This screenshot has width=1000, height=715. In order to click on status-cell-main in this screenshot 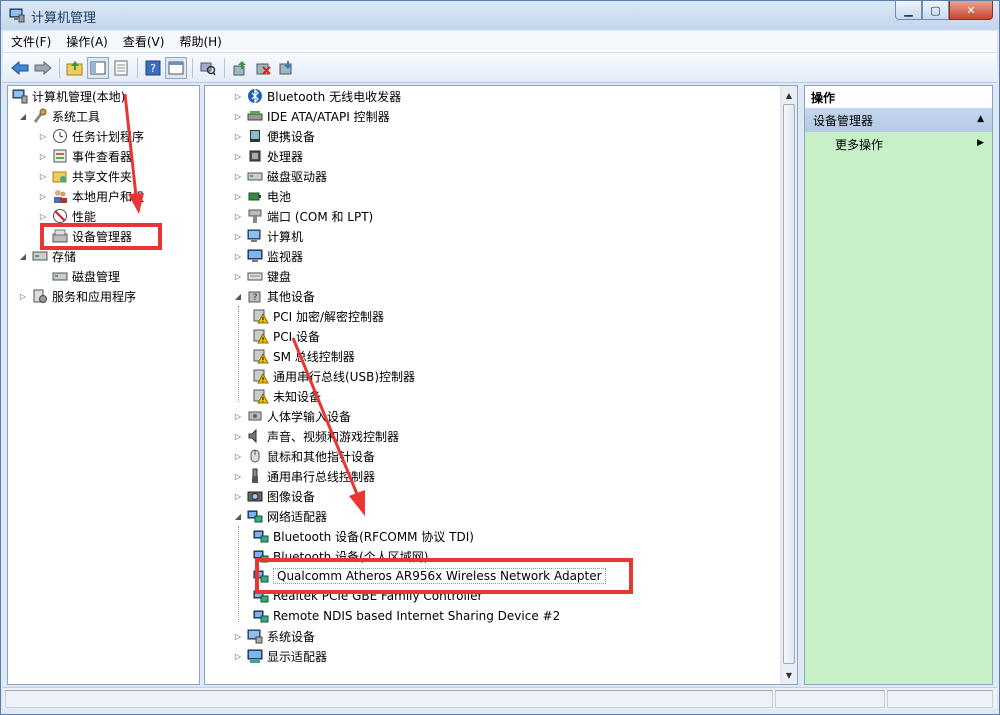, I will do `click(389, 699)`.